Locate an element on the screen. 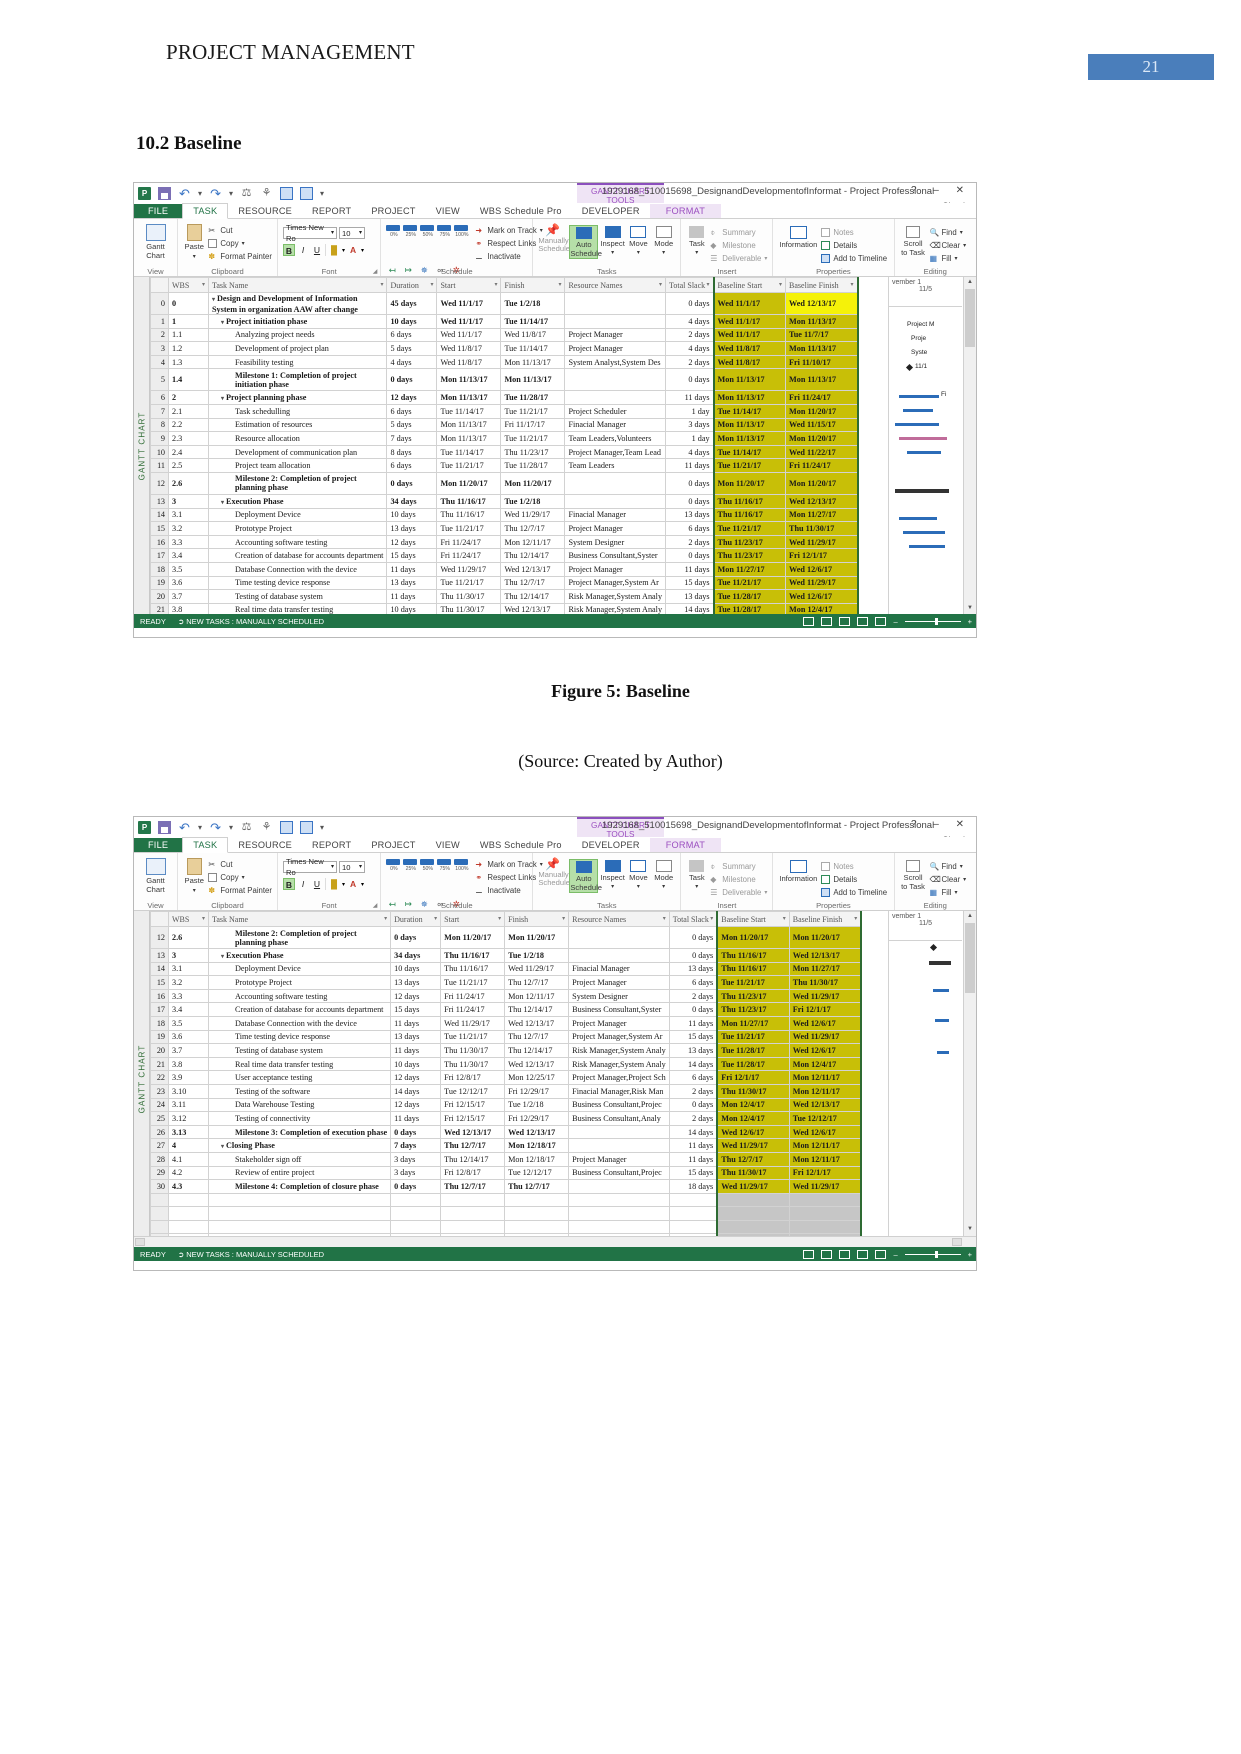 This screenshot has width=1241, height=1754. cell-finish: Tue 1/2/18 is located at coordinates (537, 955).